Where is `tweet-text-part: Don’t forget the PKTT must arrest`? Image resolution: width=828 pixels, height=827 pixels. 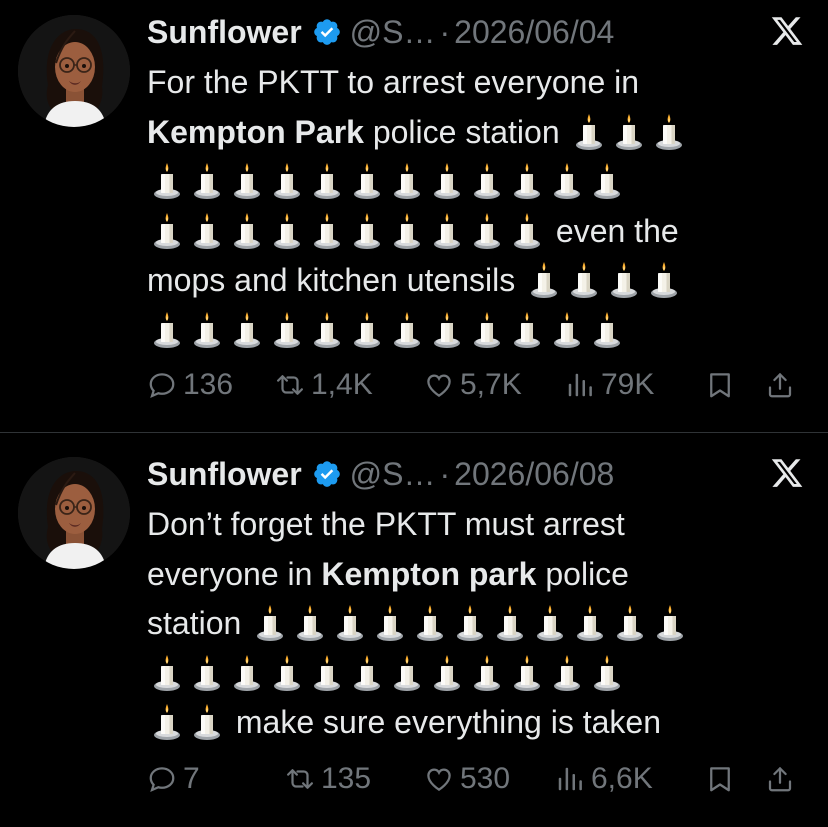 tweet-text-part: Don’t forget the PKTT must arrest is located at coordinates (386, 524).